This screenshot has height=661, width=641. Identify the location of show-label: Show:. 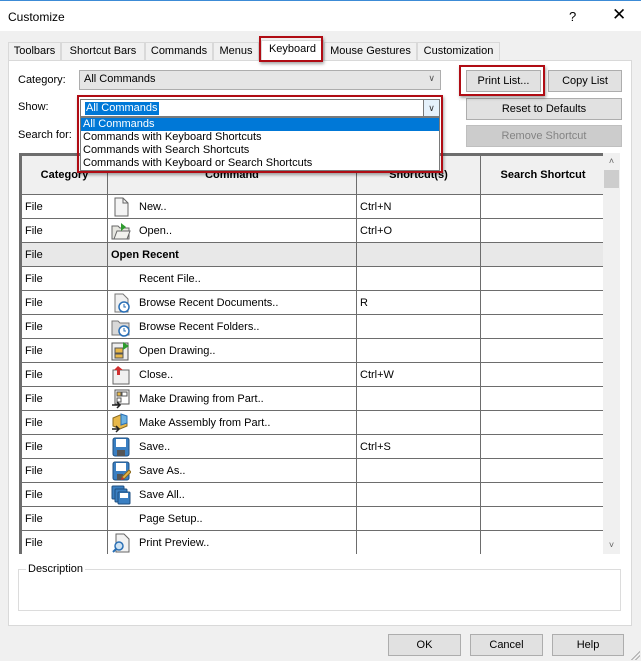
(33, 107).